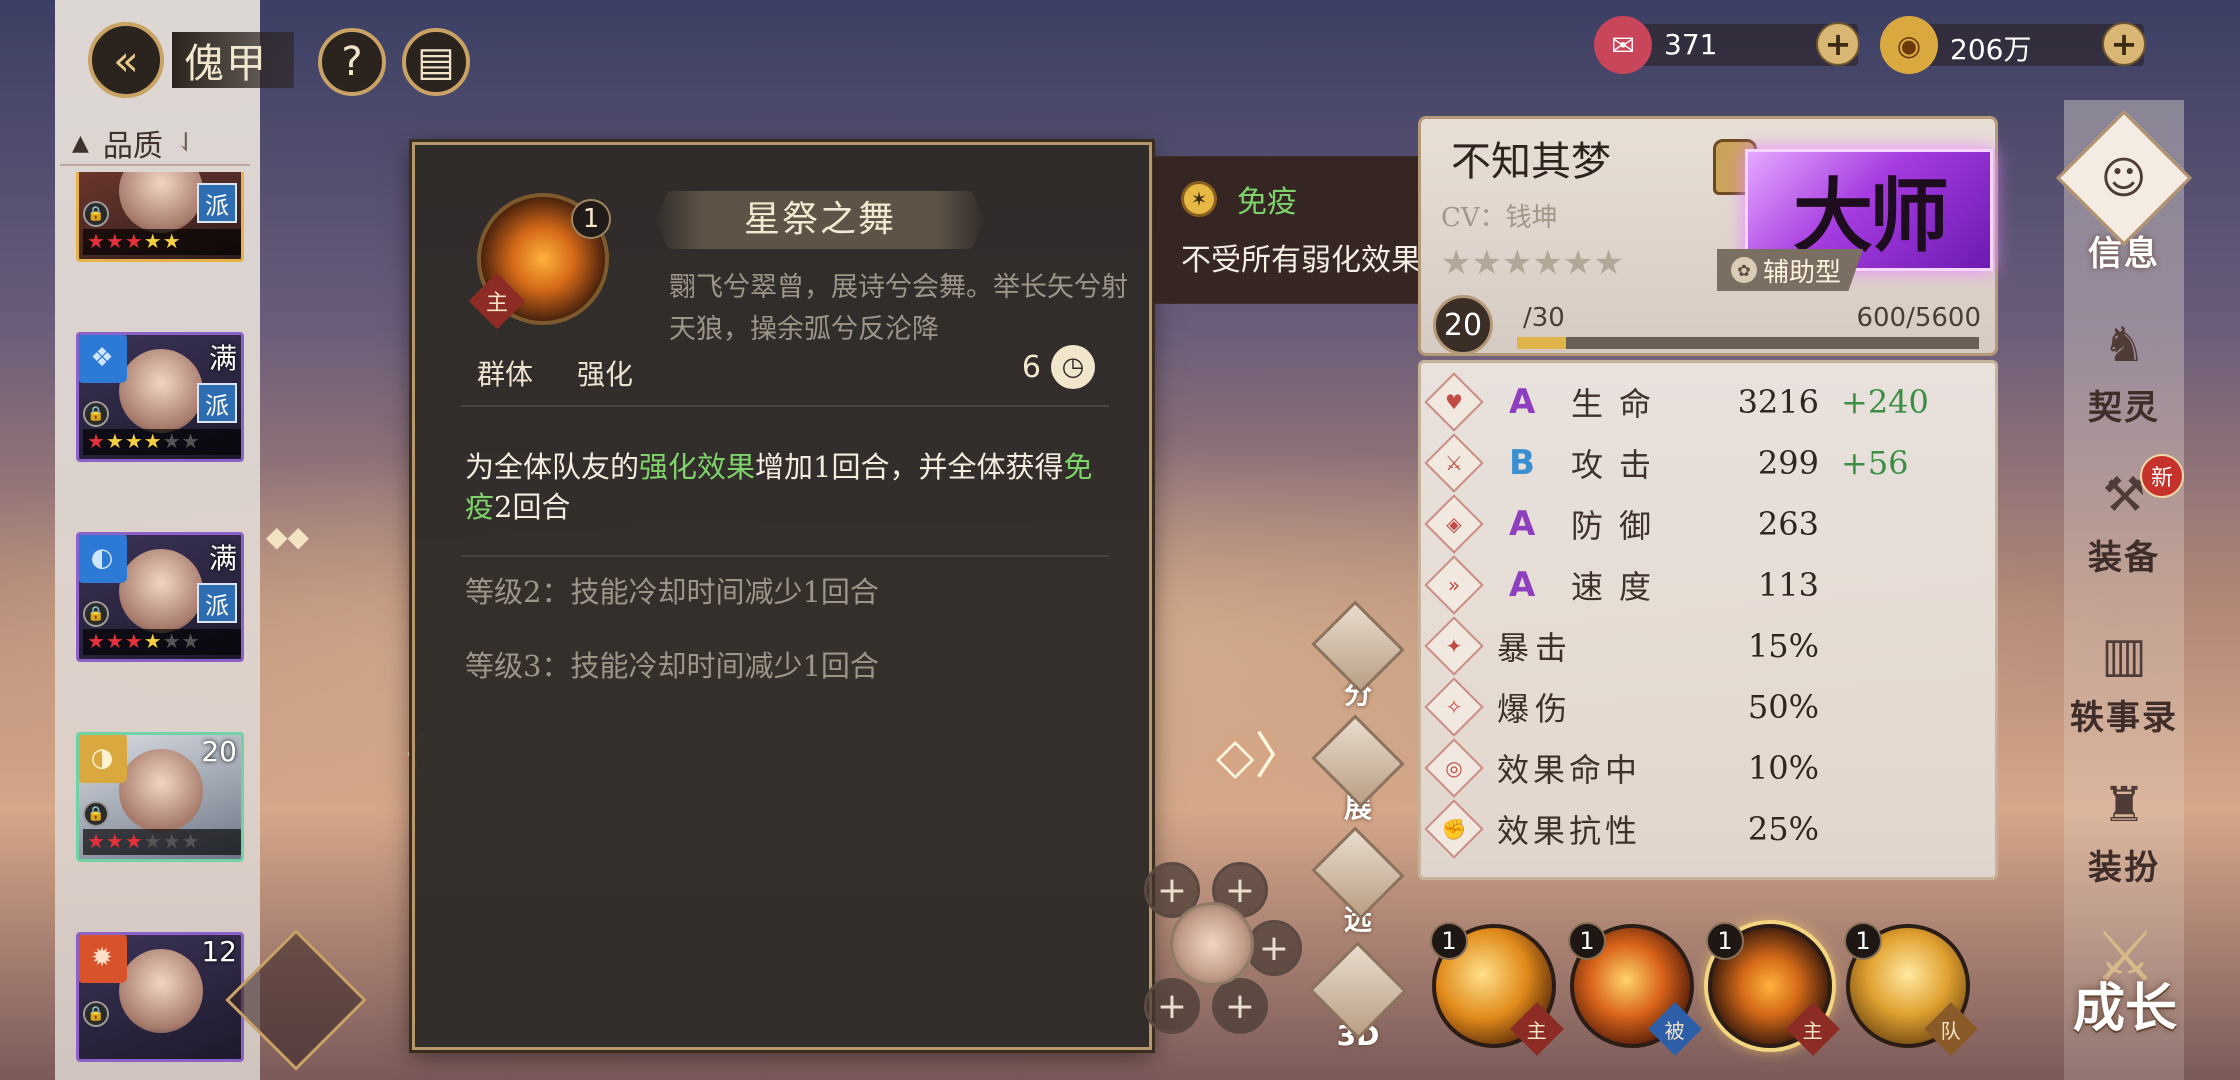 The width and height of the screenshot is (2240, 1080). Describe the element at coordinates (2124, 868) in the screenshot. I see `side-nav-label: 装扮` at that location.